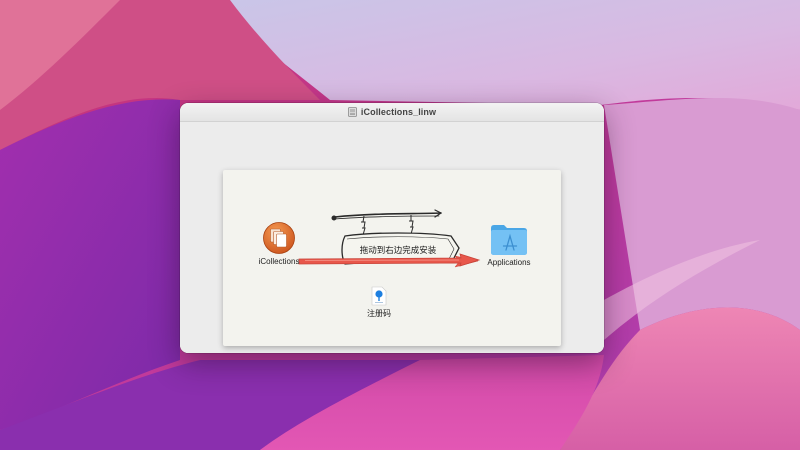 This screenshot has width=800, height=450. I want to click on applications-folder: Applications, so click(509, 244).